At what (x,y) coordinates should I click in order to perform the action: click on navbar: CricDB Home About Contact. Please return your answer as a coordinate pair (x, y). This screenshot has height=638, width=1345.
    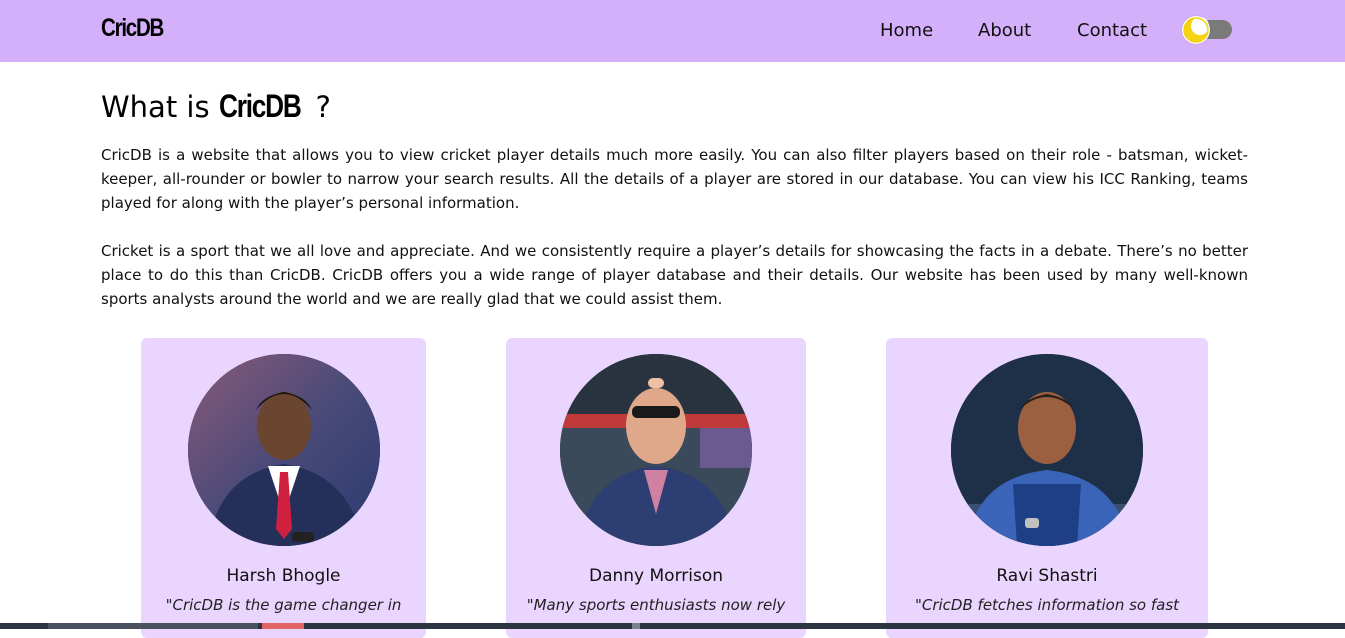
    Looking at the image, I should click on (672, 31).